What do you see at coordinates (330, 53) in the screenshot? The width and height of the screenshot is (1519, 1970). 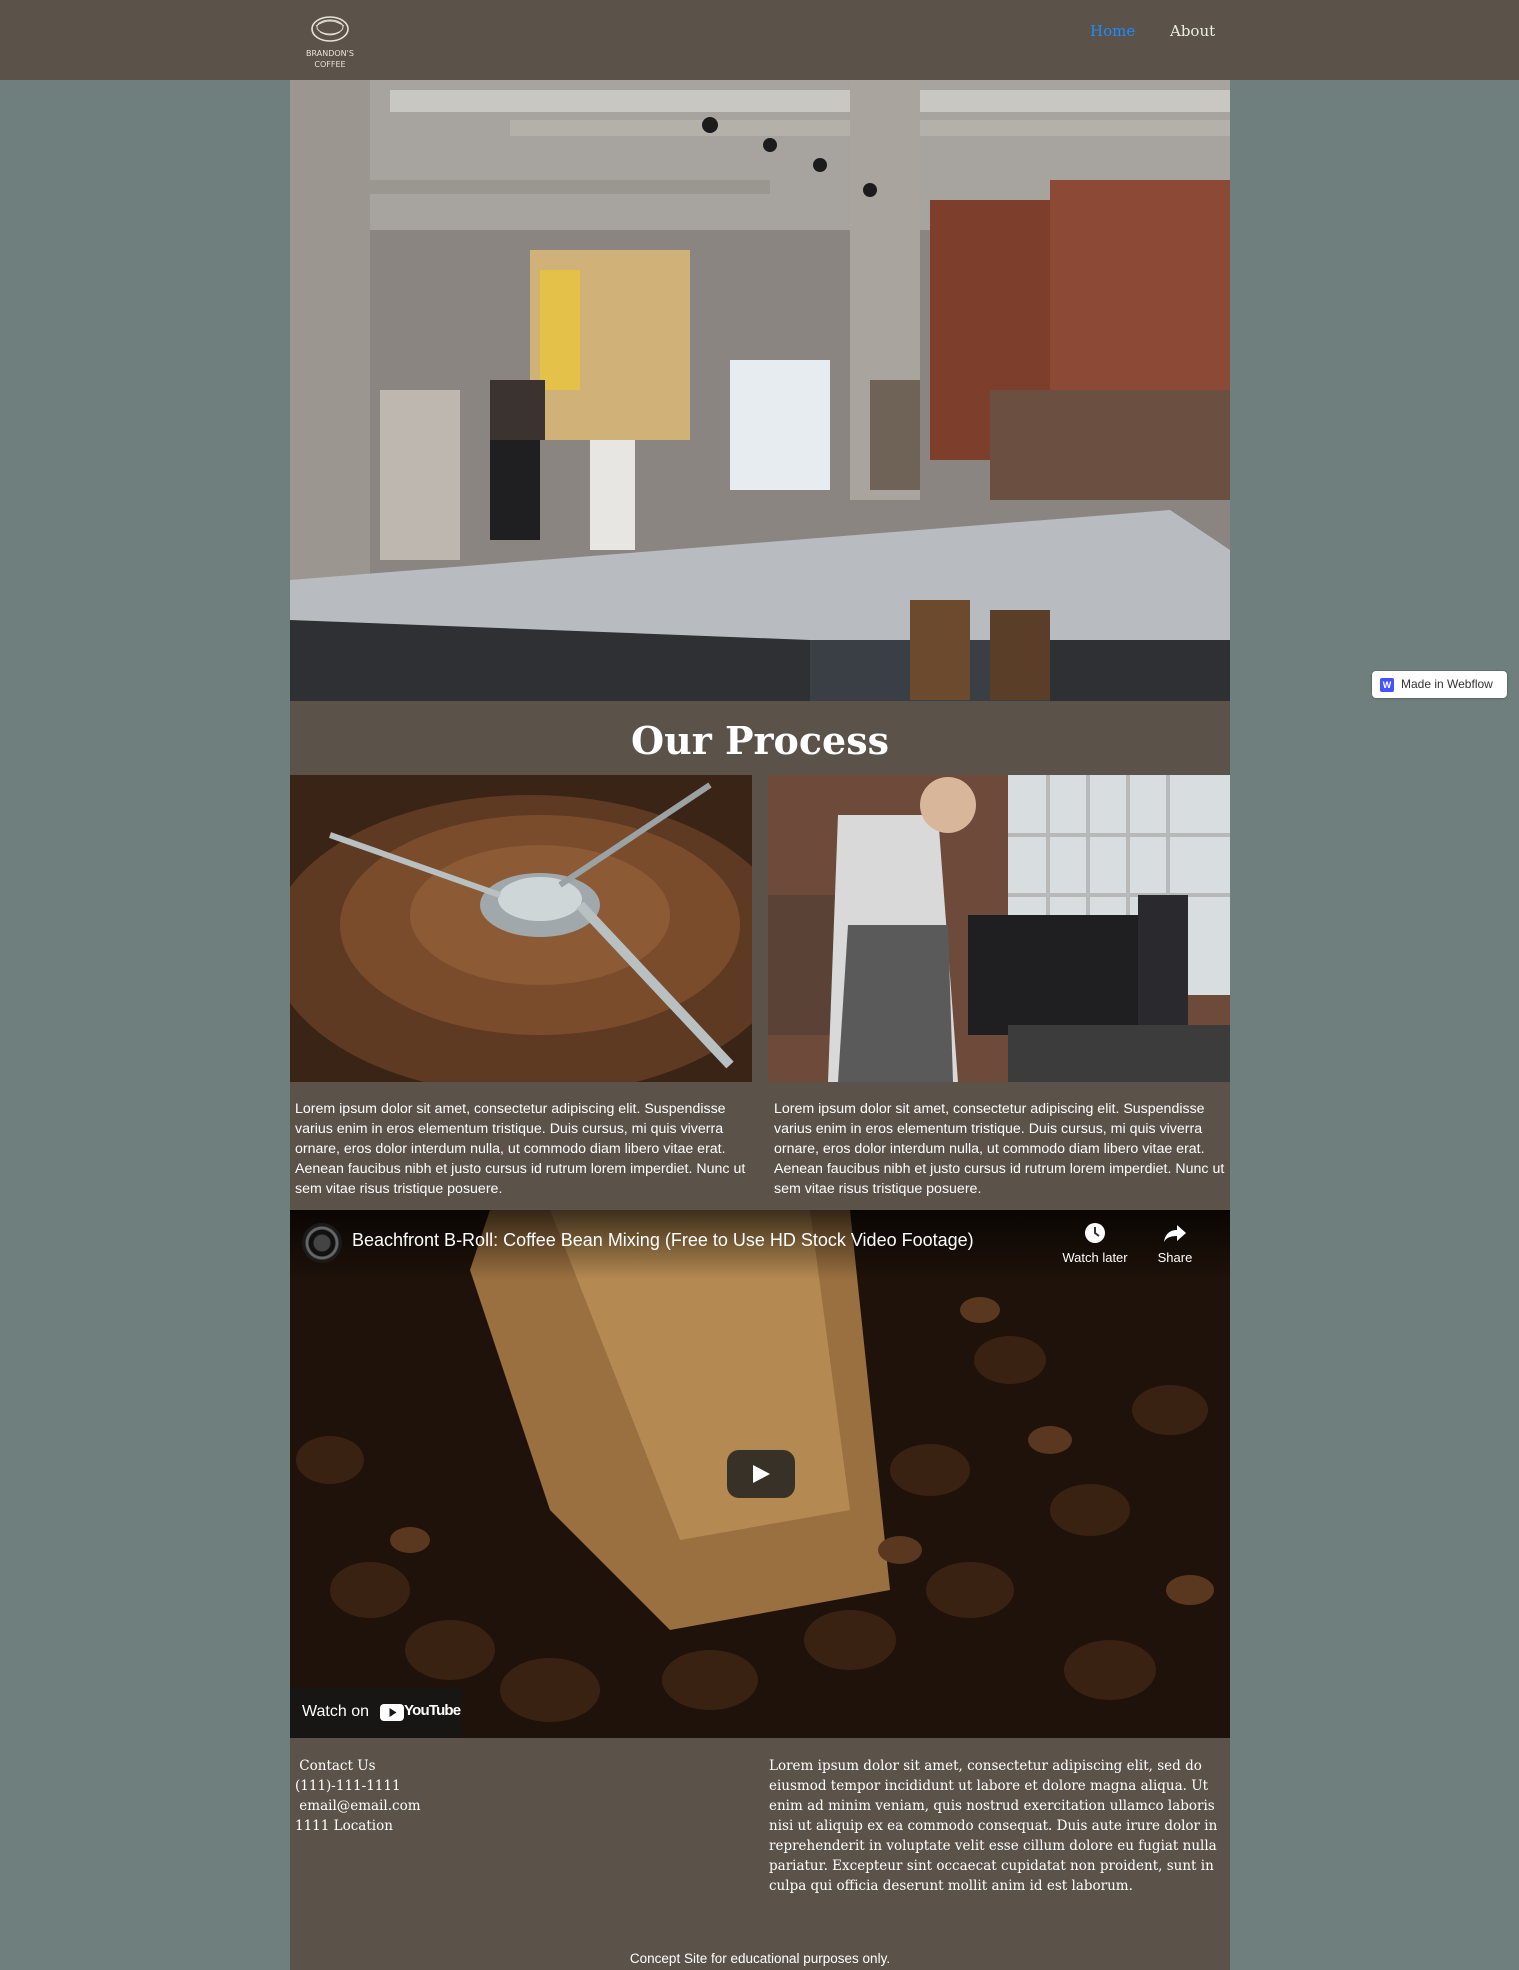 I see `logo-line-1: BRANDON'S` at bounding box center [330, 53].